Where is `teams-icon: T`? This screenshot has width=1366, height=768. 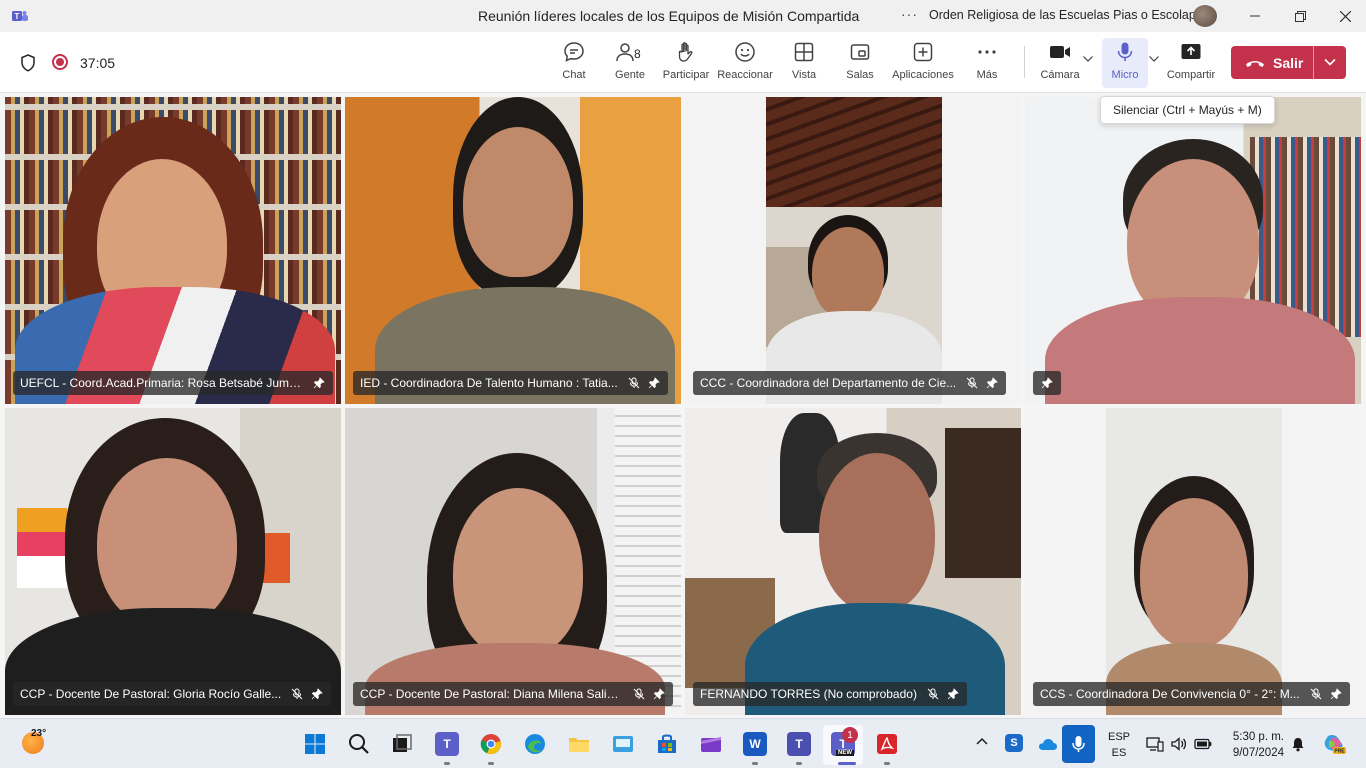 teams-icon: T is located at coordinates (447, 744).